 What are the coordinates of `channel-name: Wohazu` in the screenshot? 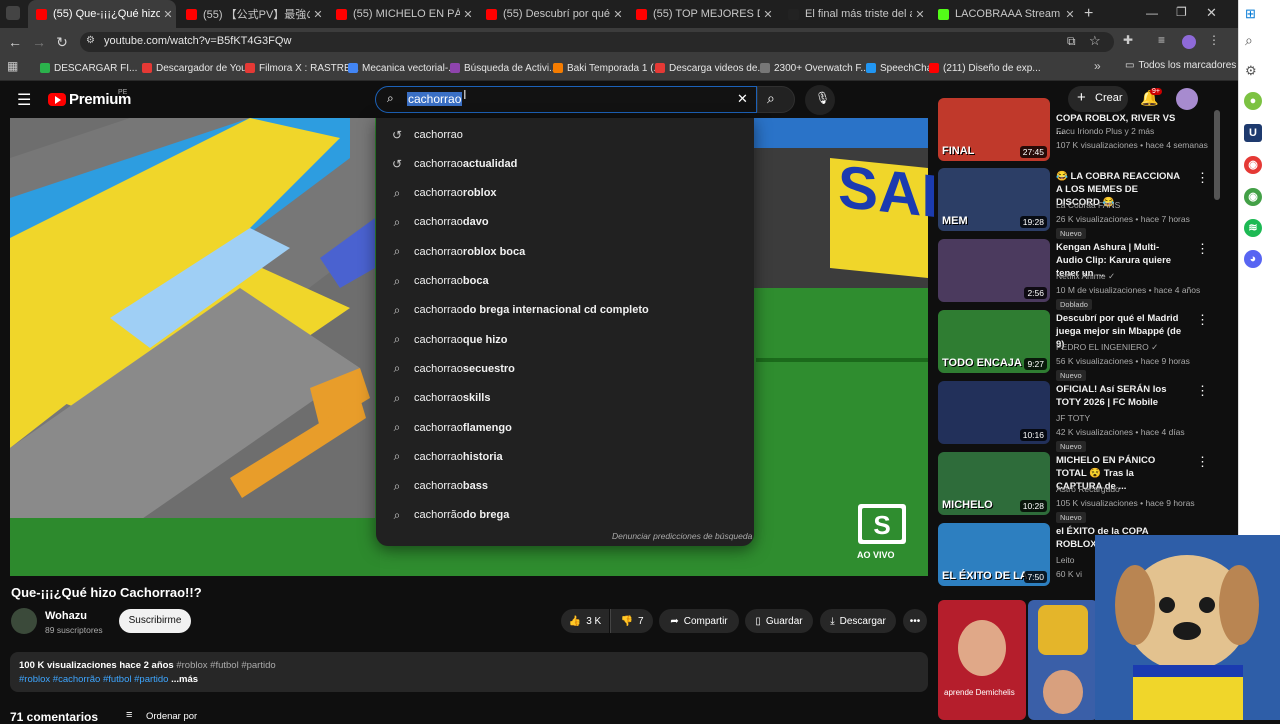 It's located at (66, 616).